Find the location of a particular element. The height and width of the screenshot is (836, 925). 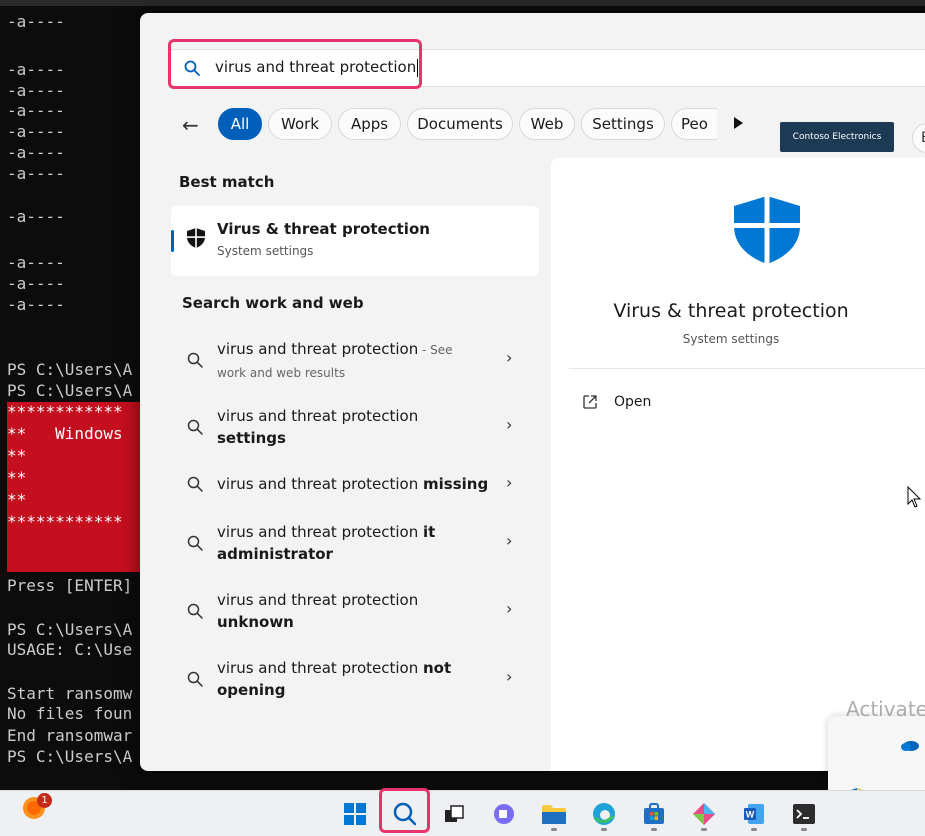

terminal-line: ************ is located at coordinates (65, 521).